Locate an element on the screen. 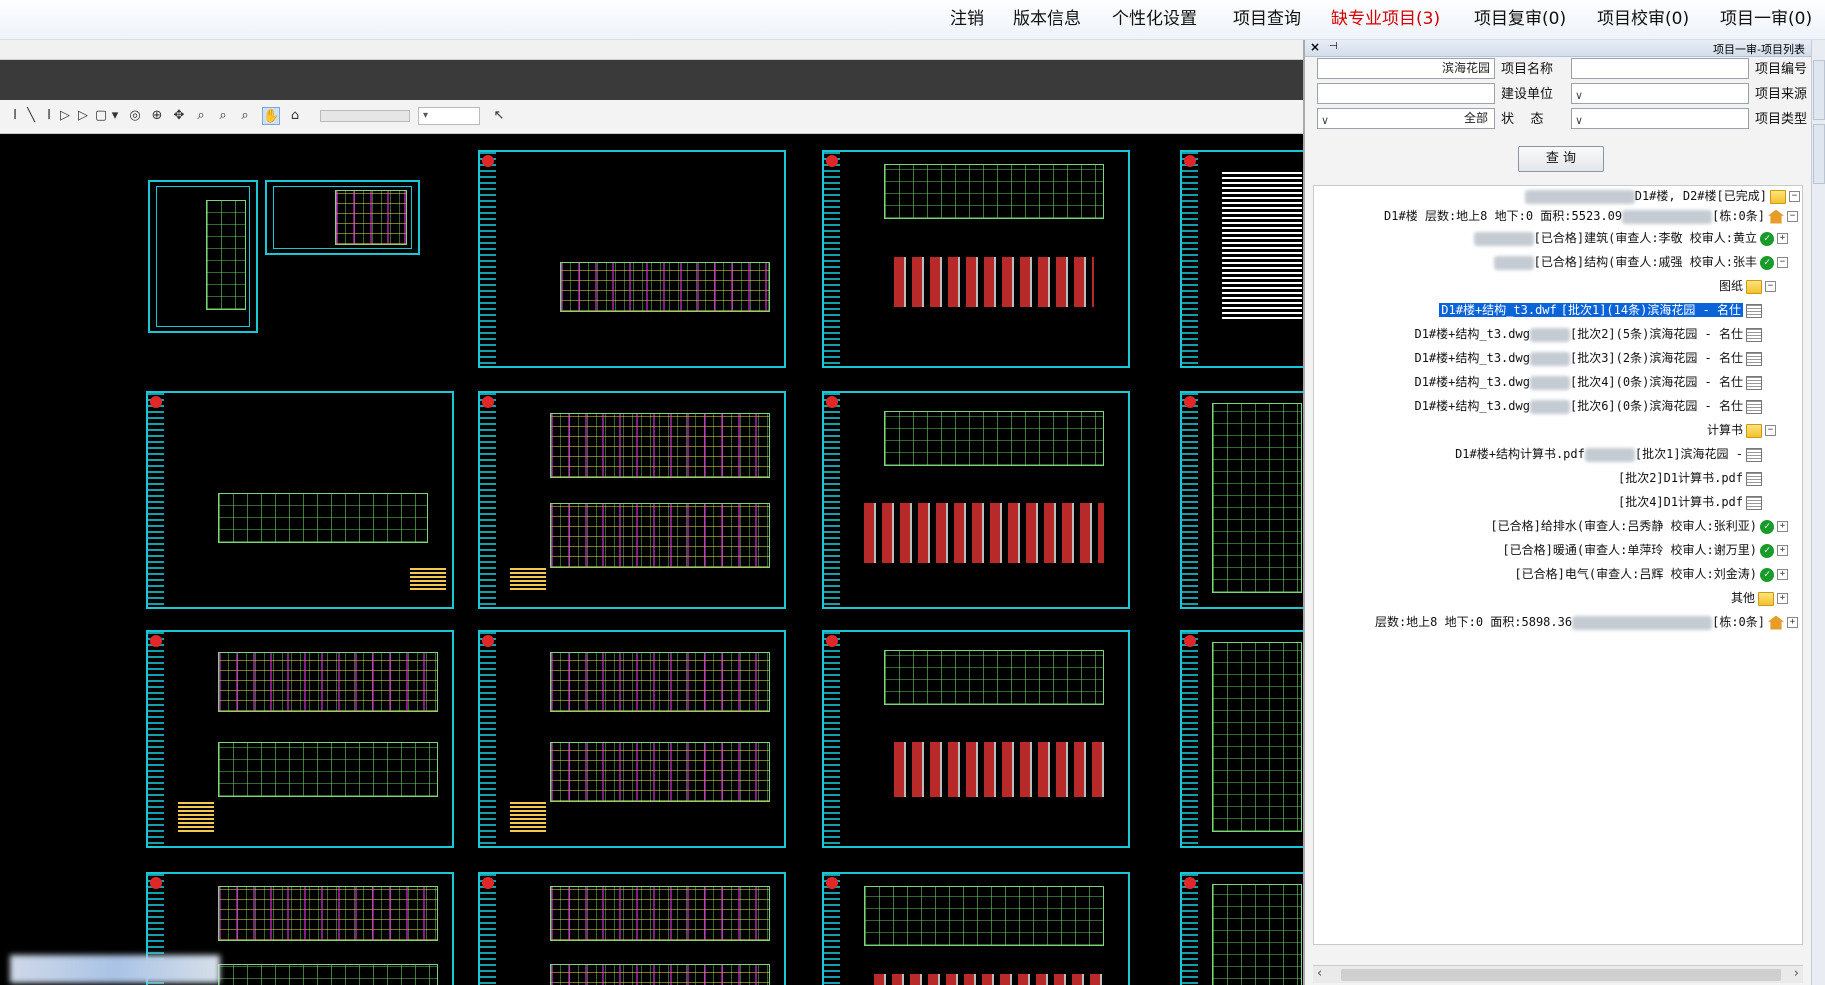 The image size is (1825, 985). orbit-icon: ⊕ is located at coordinates (157, 116).